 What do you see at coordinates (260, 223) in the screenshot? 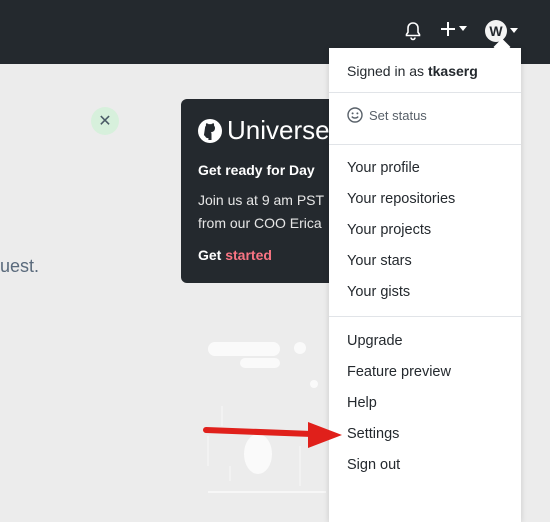
I see `promo-body-line-2: from our COO Erica` at bounding box center [260, 223].